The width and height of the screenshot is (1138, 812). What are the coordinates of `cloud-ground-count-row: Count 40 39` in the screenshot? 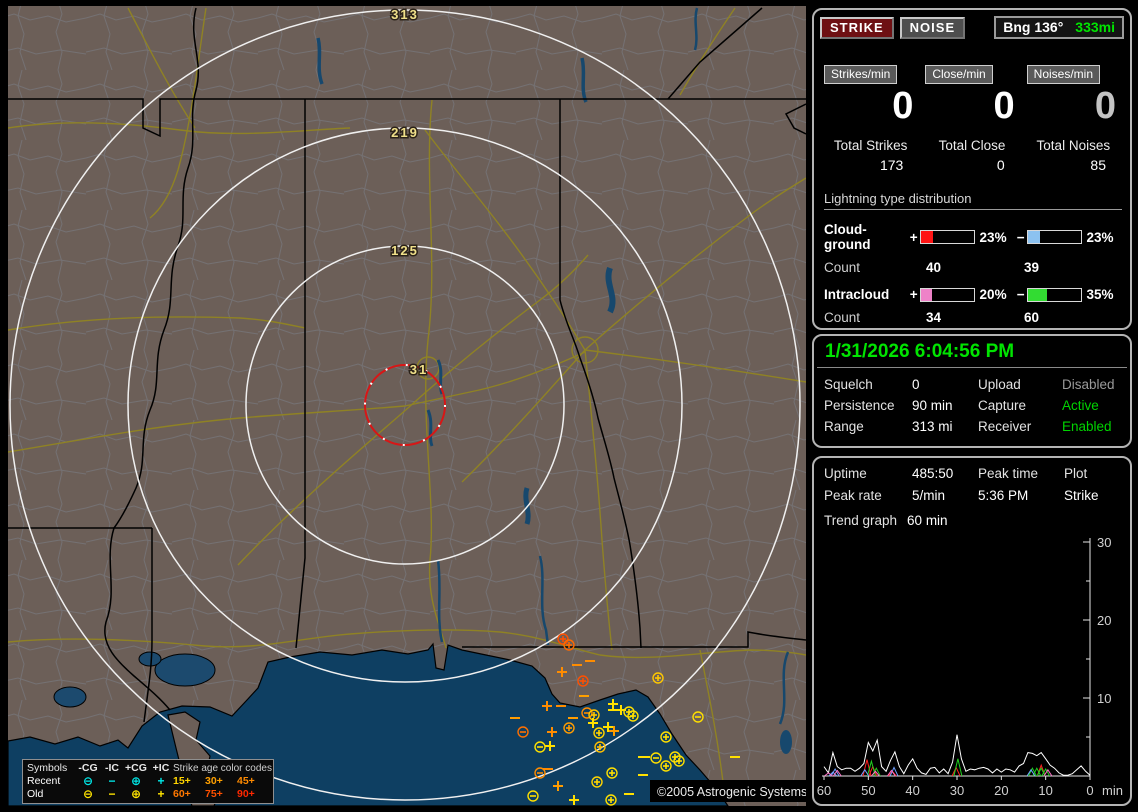 It's located at (973, 267).